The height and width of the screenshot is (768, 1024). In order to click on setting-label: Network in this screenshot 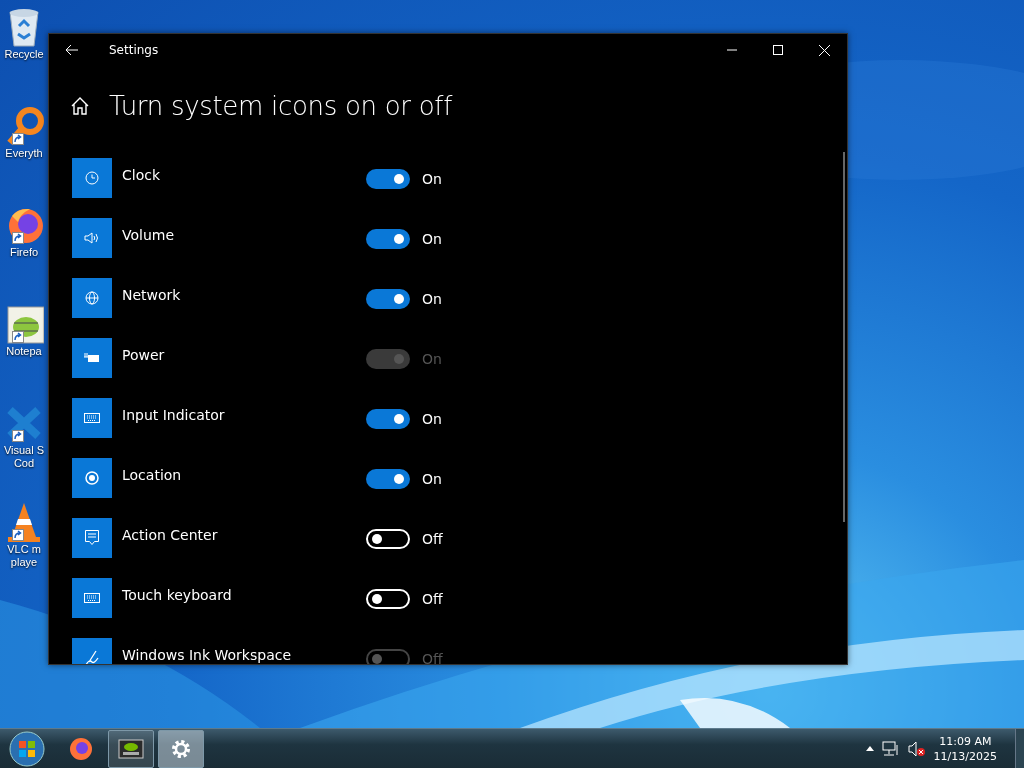, I will do `click(152, 295)`.